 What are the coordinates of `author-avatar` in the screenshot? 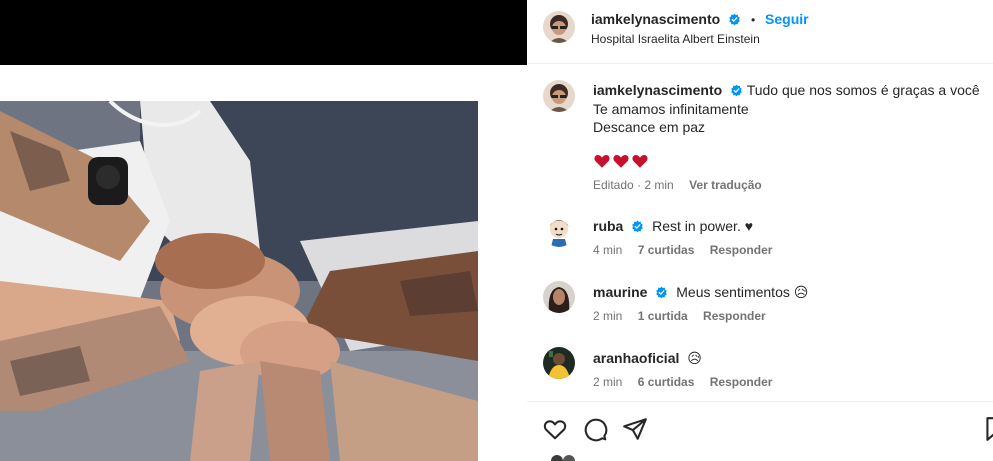 It's located at (559, 27).